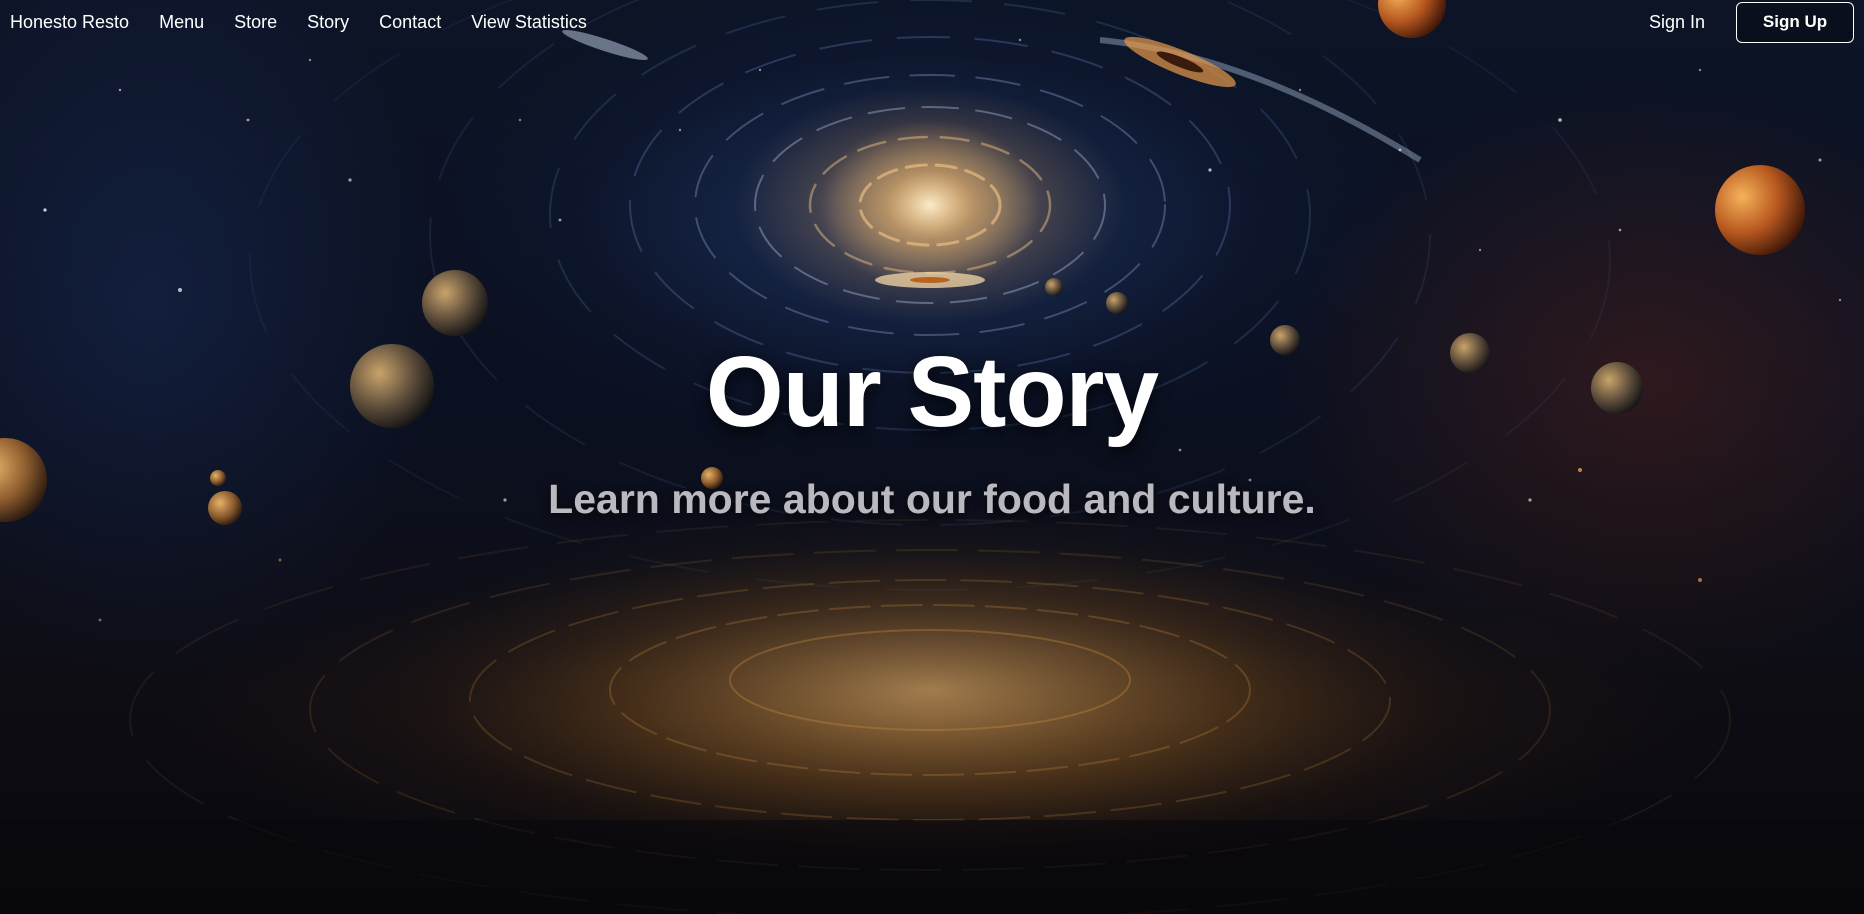 The height and width of the screenshot is (914, 1864). Describe the element at coordinates (410, 22) in the screenshot. I see `nav-link-contact: Contact` at that location.